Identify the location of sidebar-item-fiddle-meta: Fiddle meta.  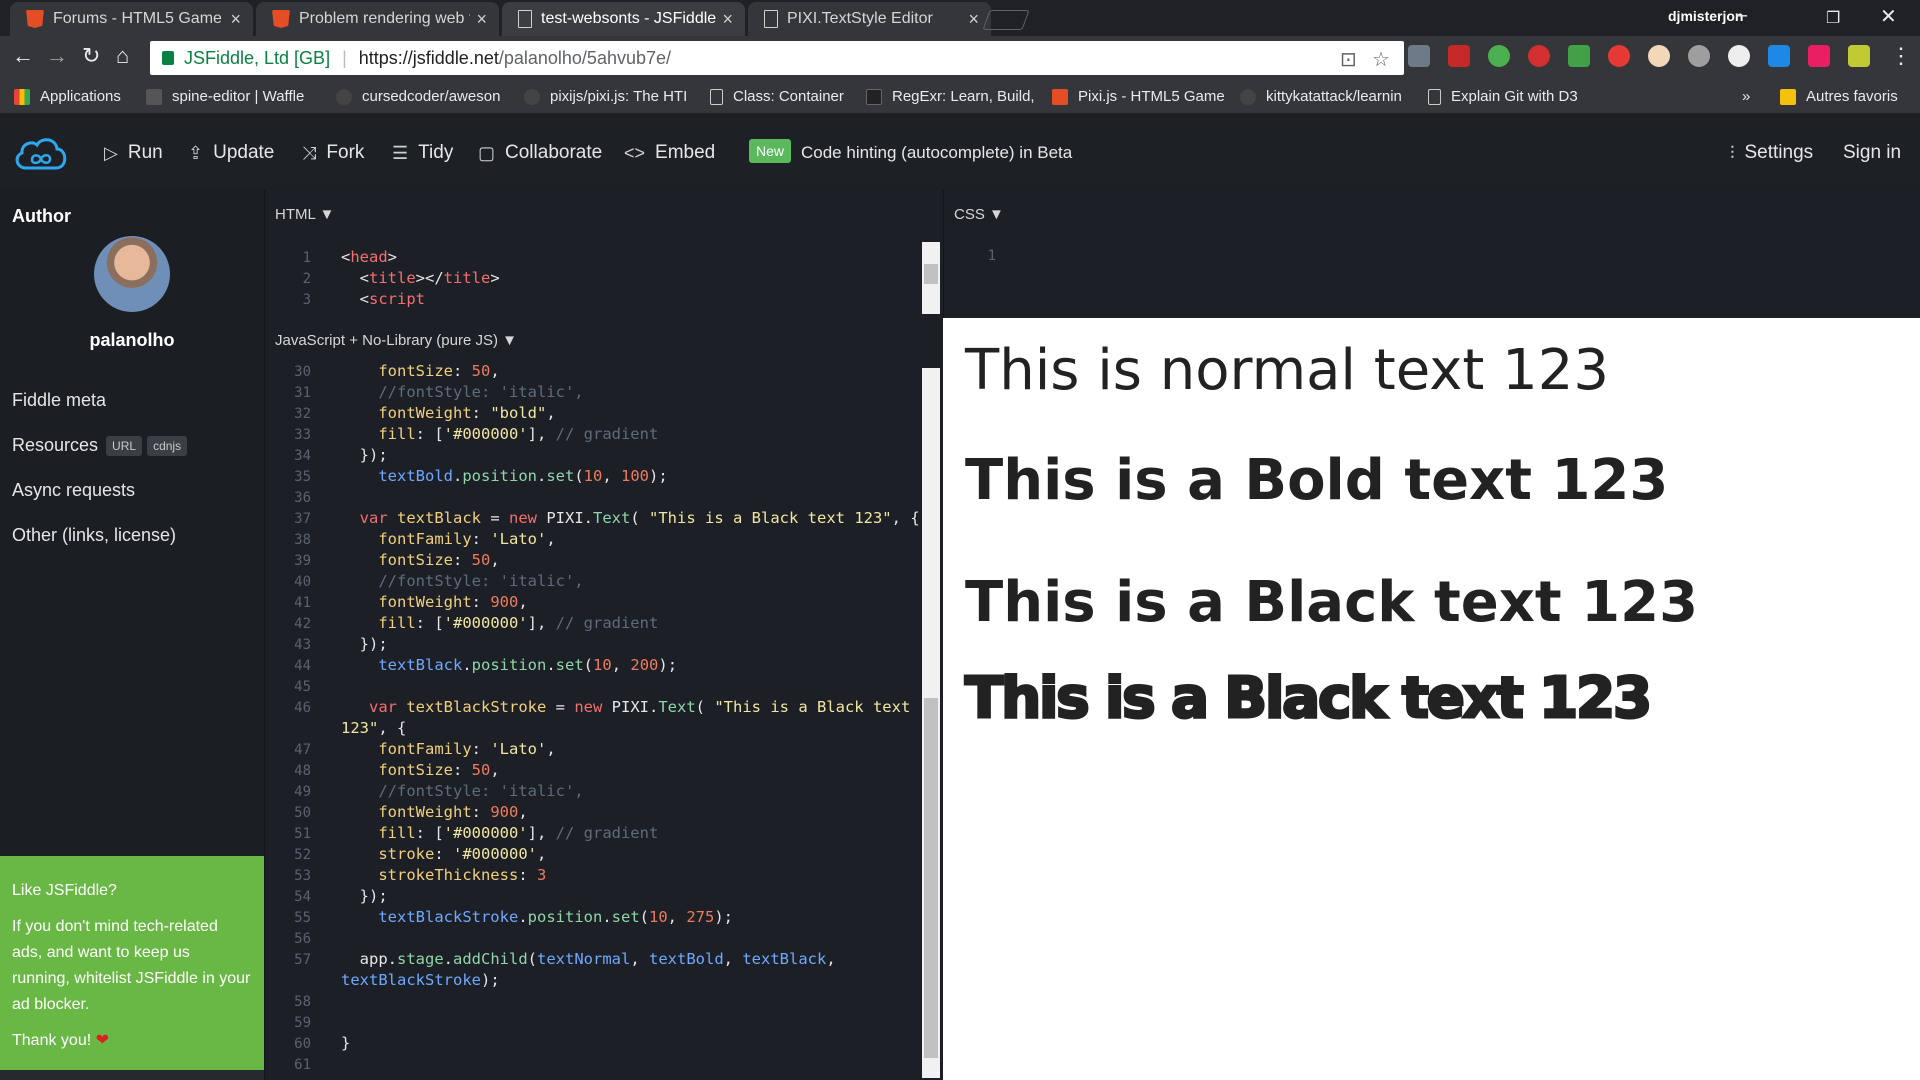
(59, 400).